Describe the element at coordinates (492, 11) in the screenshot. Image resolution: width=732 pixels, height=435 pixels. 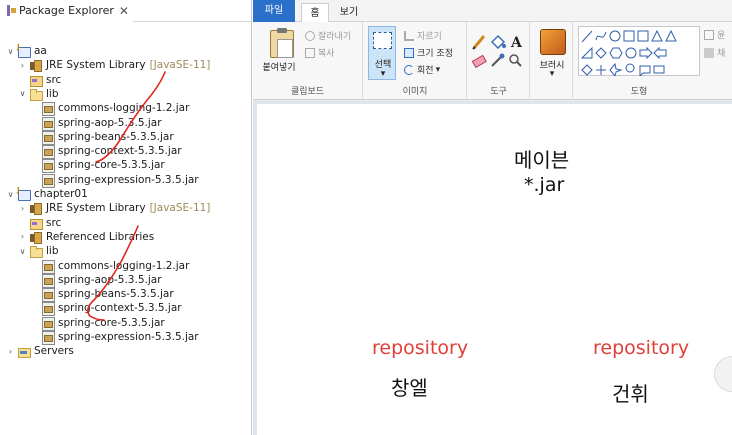
I see `ribbon-tab-bar: 파일 홈 보기` at that location.